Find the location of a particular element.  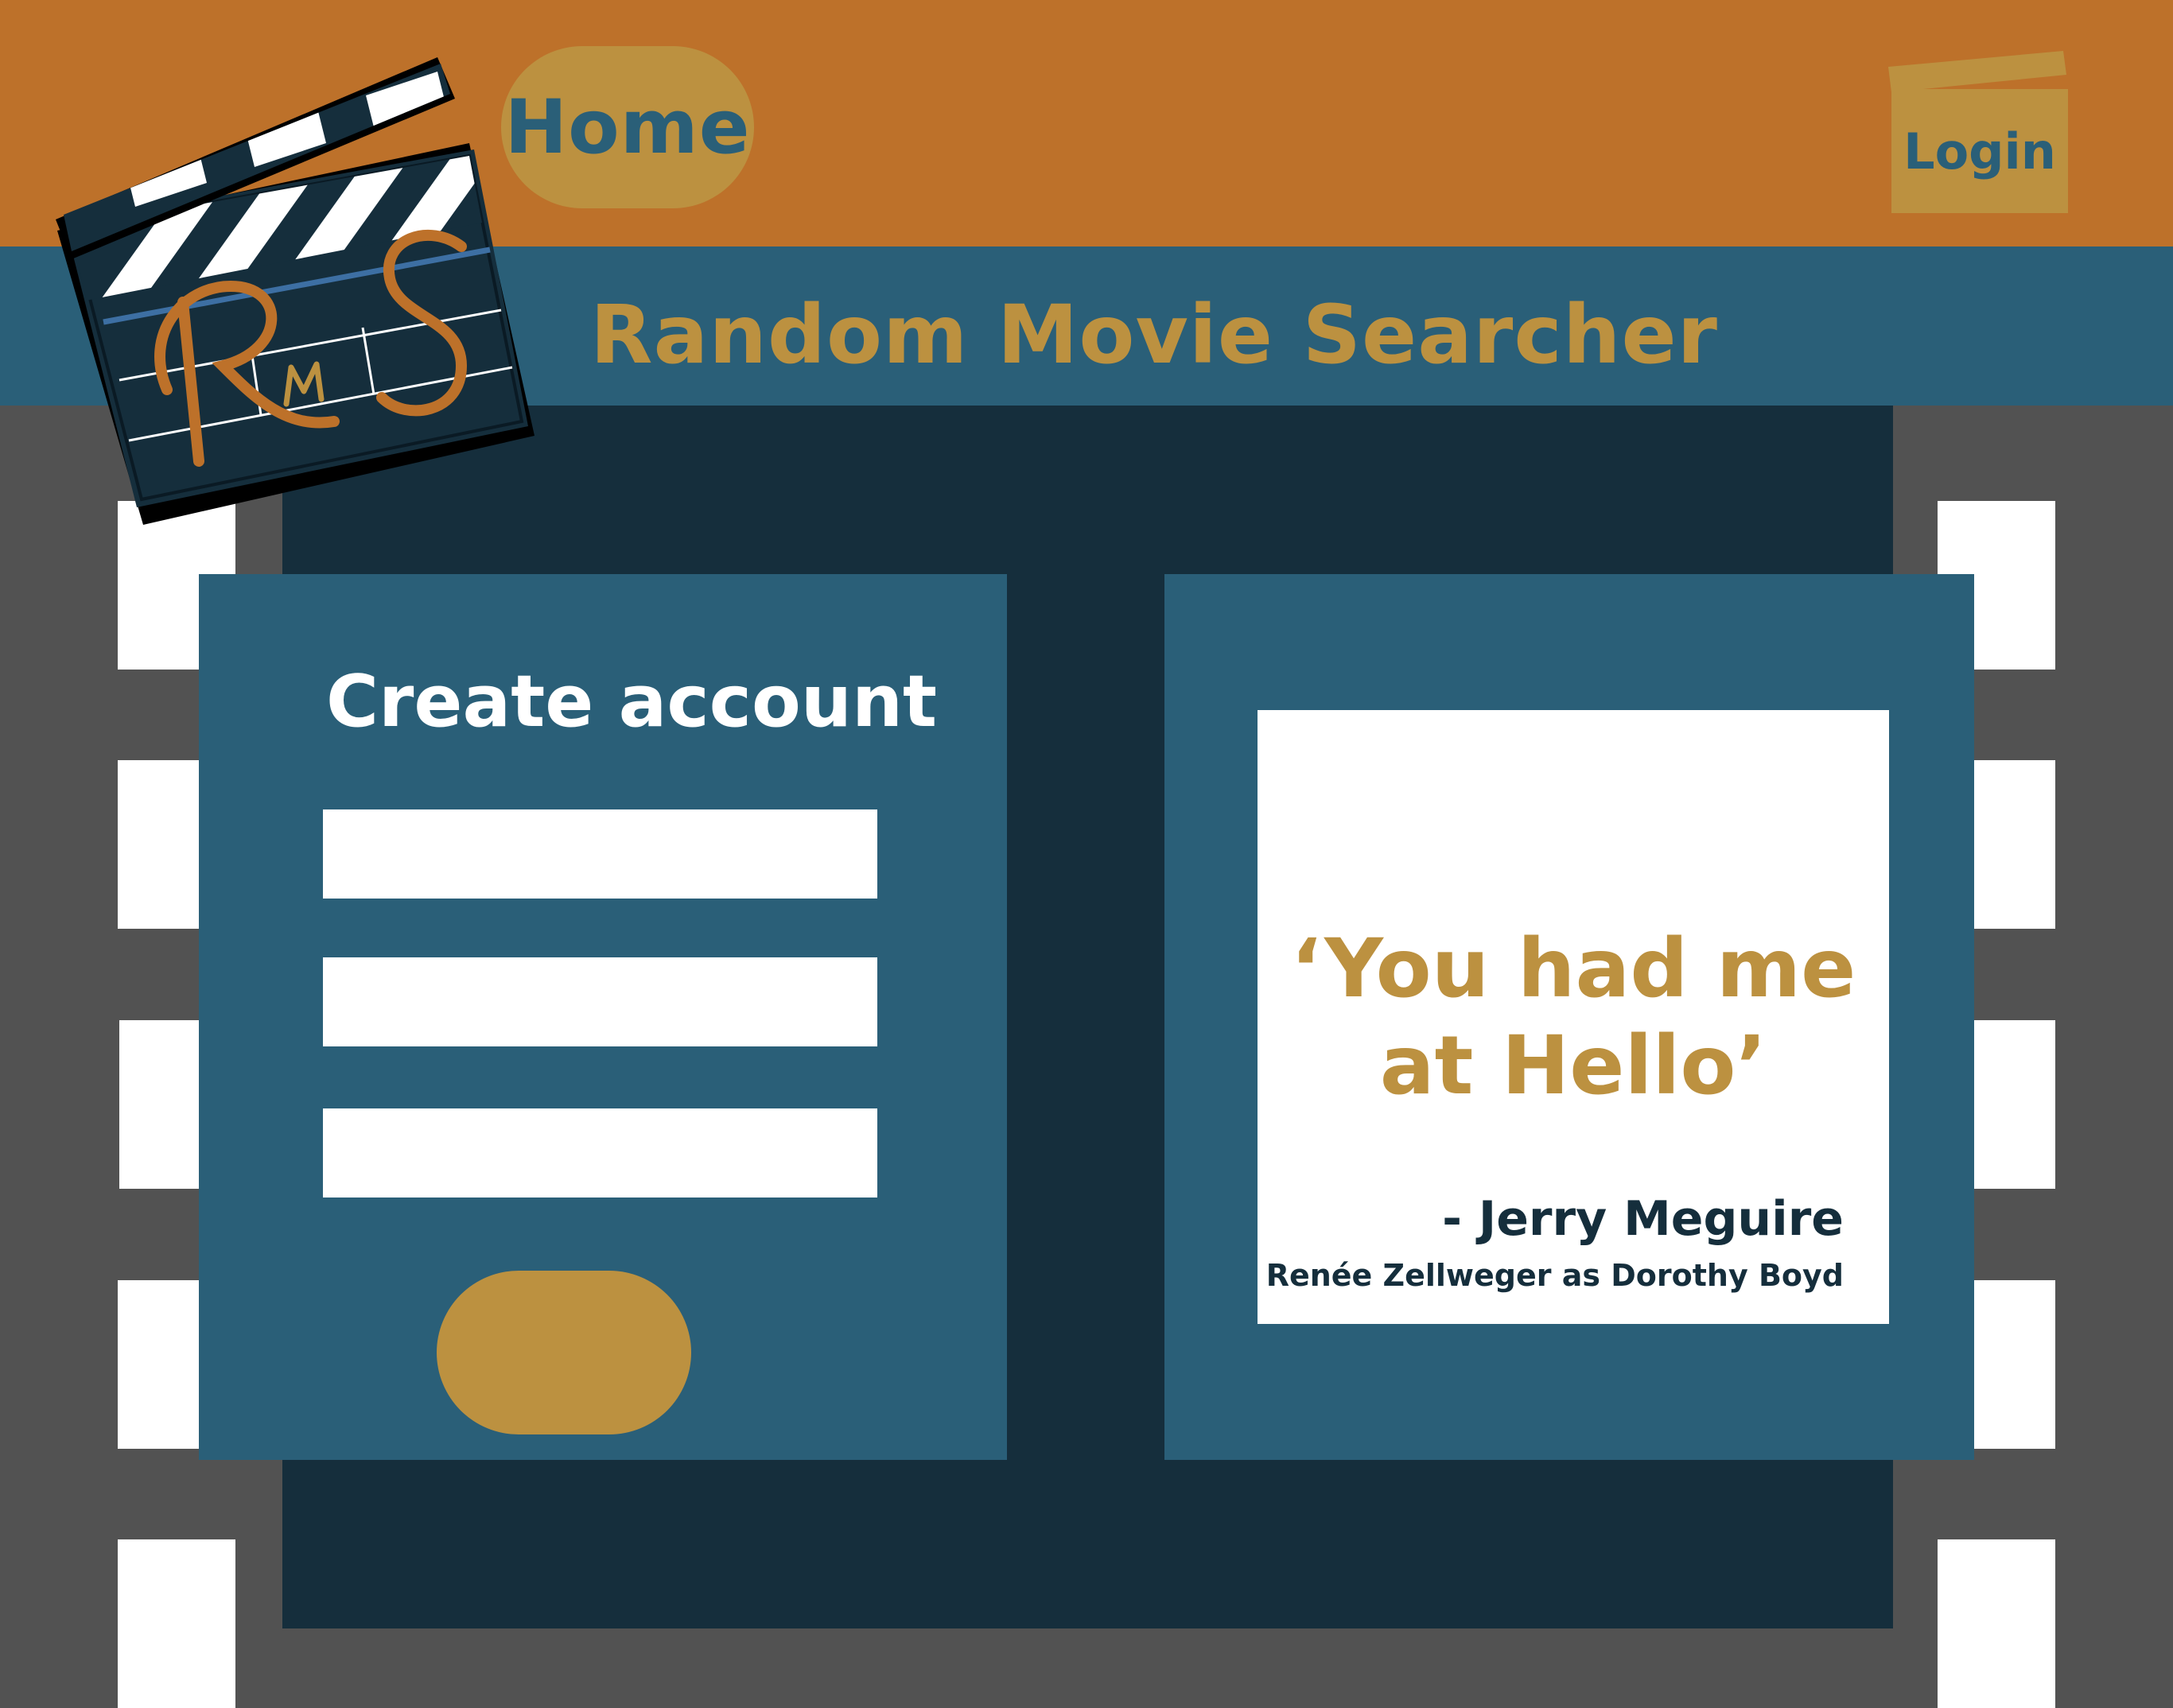

site-title: Random Movie Searcher is located at coordinates (1154, 335).